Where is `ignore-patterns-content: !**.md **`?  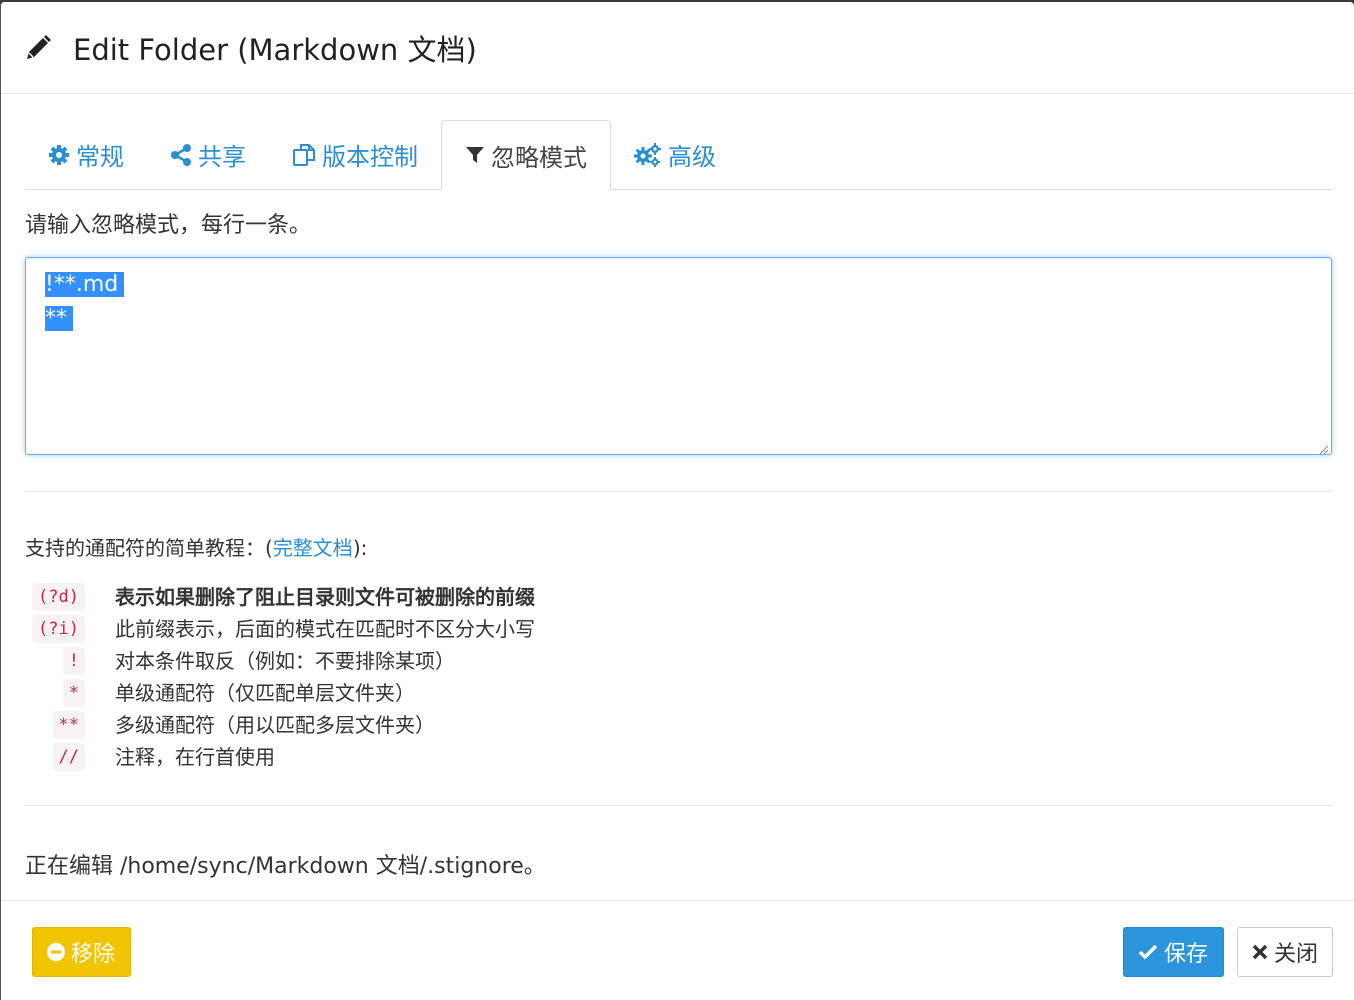 ignore-patterns-content: !**.md ** is located at coordinates (85, 302).